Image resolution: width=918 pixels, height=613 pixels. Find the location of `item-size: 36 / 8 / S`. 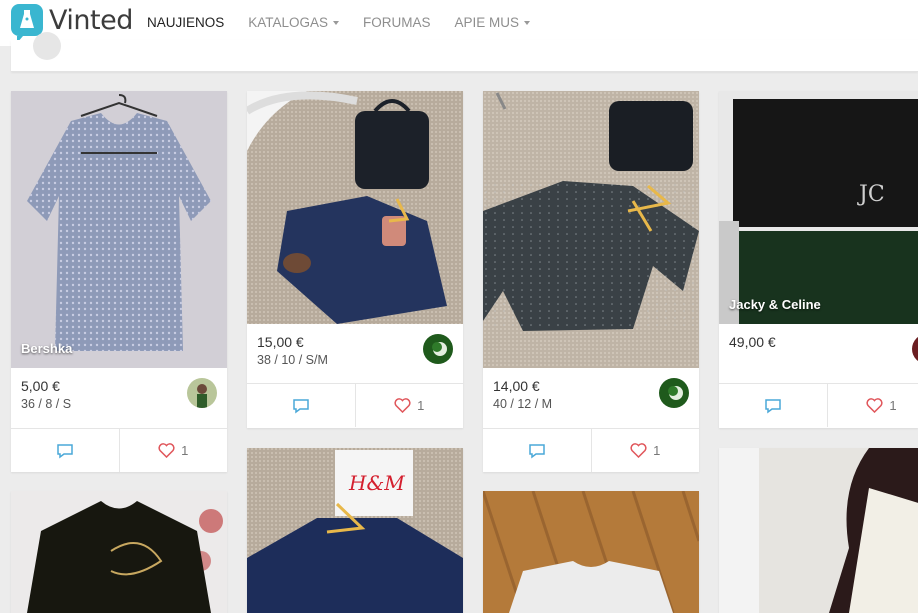

item-size: 36 / 8 / S is located at coordinates (46, 404).